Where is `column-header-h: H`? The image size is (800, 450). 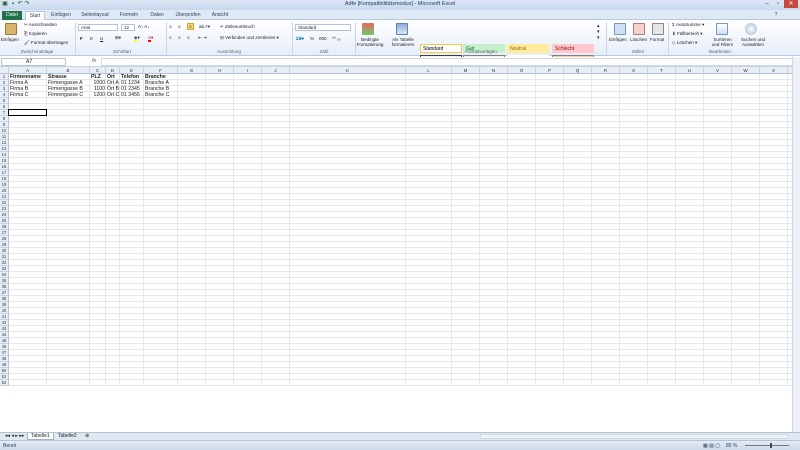 column-header-h: H is located at coordinates (220, 70).